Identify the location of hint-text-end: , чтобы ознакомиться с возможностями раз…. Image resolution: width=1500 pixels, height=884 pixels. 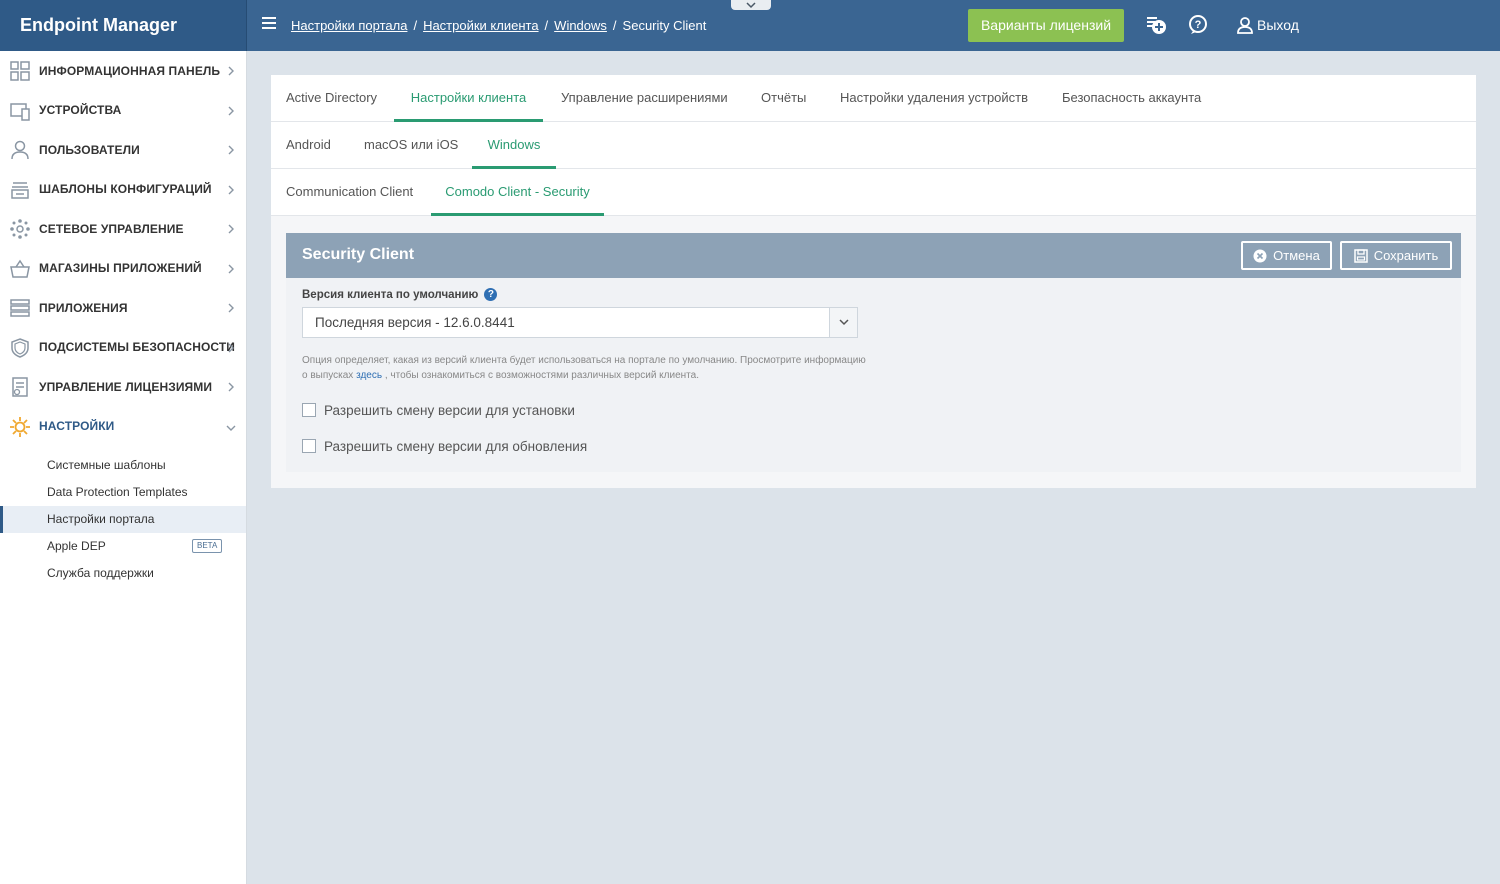
(541, 375).